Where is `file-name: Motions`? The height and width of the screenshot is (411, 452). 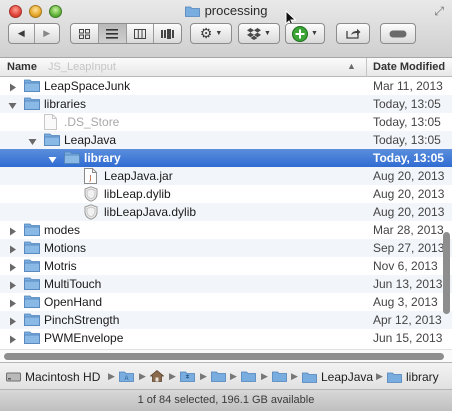 file-name: Motions is located at coordinates (65, 248).